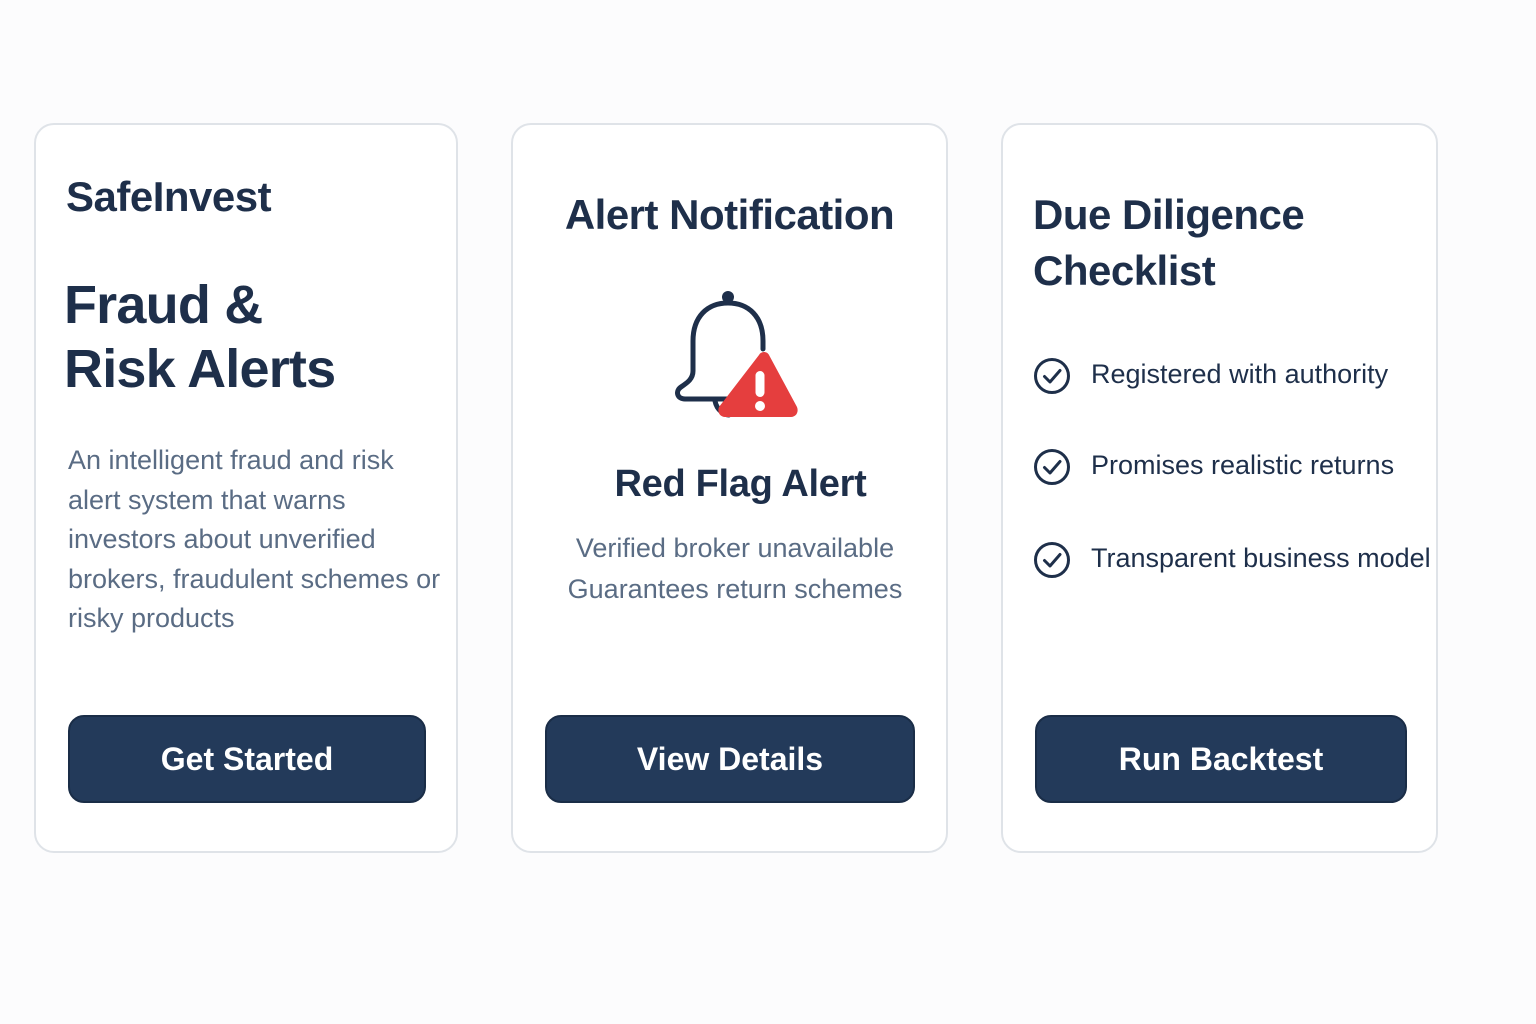 This screenshot has width=1536, height=1024. Describe the element at coordinates (1240, 374) in the screenshot. I see `checklist-item-label: Registered with authority` at that location.